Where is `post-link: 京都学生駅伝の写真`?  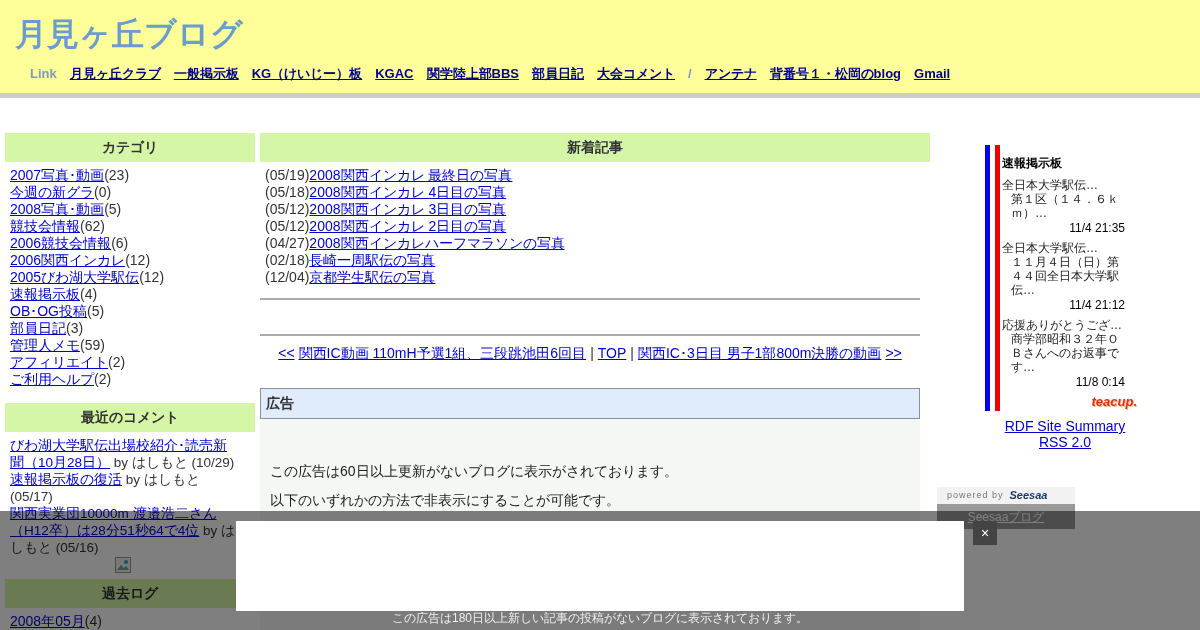
post-link: 京都学生駅伝の写真 is located at coordinates (372, 277).